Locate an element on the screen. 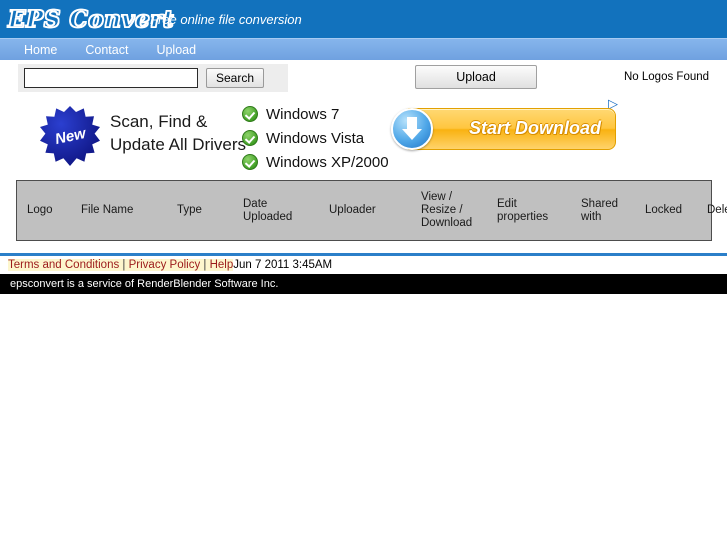 This screenshot has height=545, width=727. upload-button: Upload is located at coordinates (476, 77).